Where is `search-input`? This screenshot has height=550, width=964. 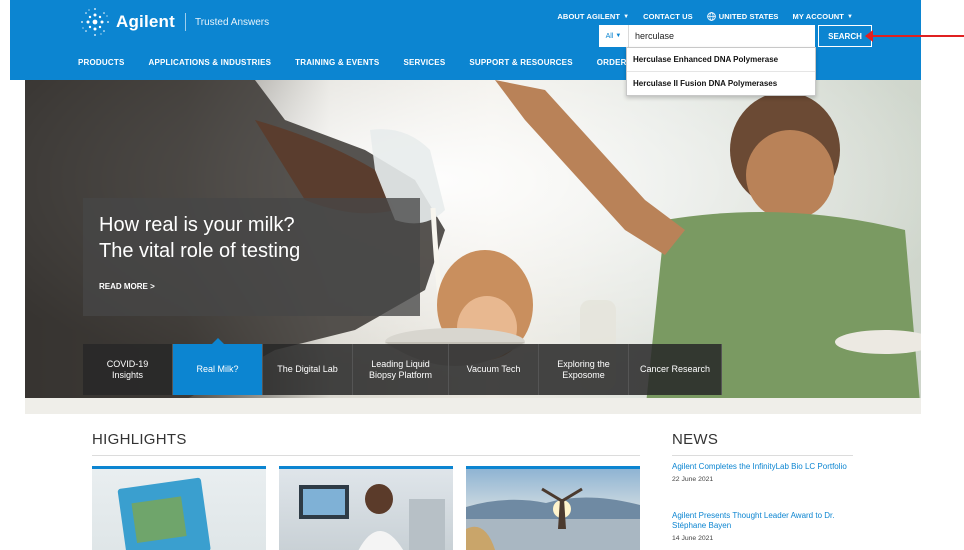 search-input is located at coordinates (722, 36).